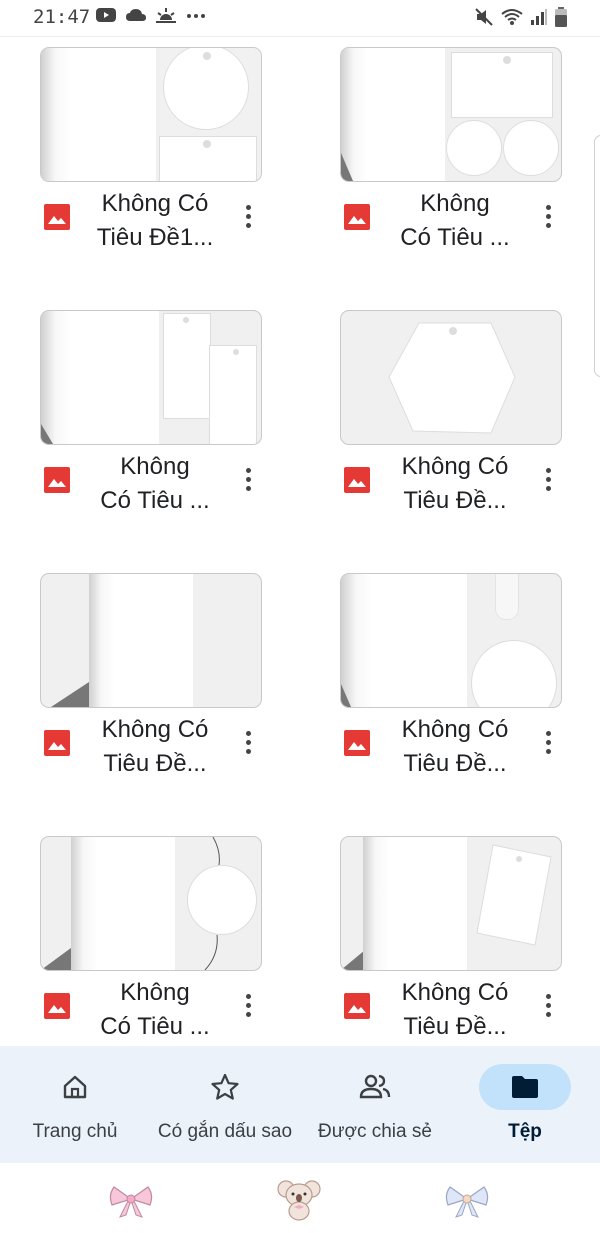 The height and width of the screenshot is (1233, 600). I want to click on nav-home-label: Trang chủ, so click(75, 1131).